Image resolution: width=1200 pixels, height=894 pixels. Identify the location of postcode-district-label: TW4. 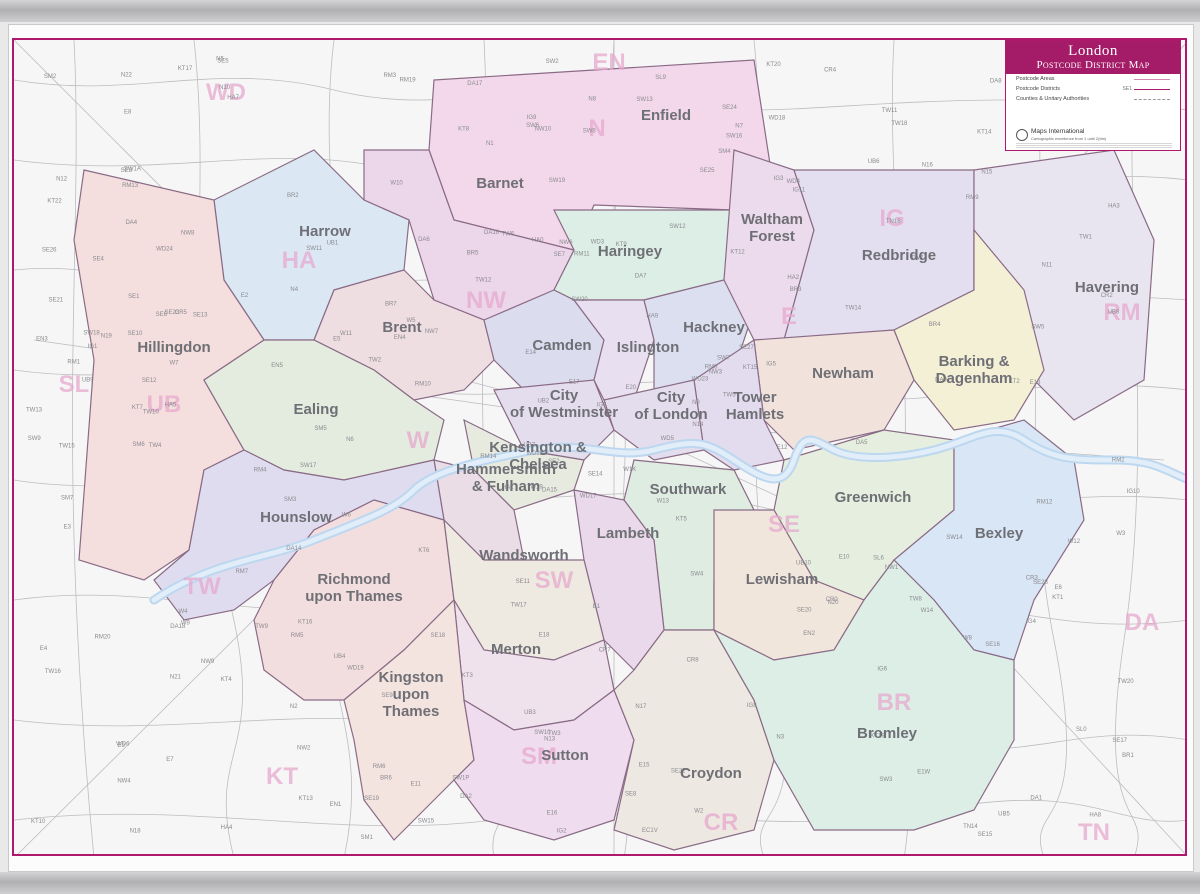
(155, 446).